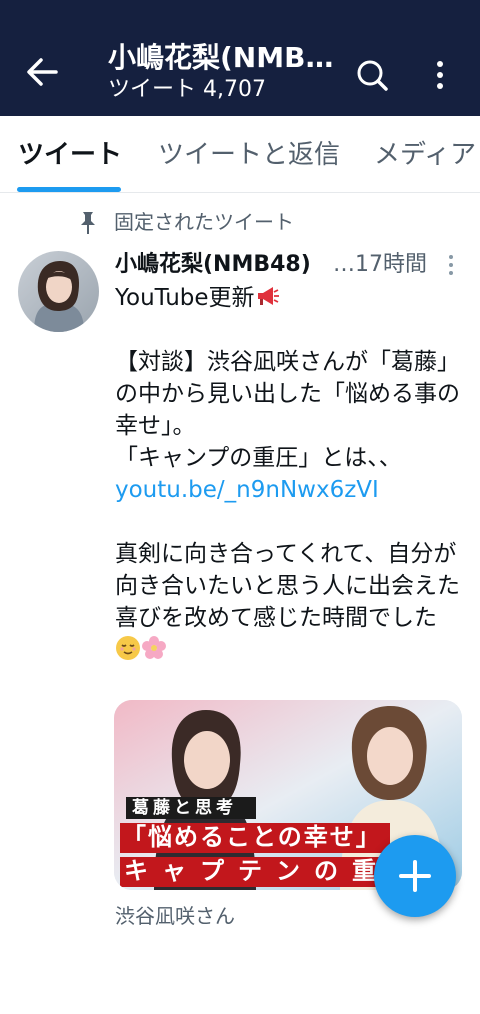 This screenshot has width=480, height=1014. I want to click on avatar-photo, so click(58, 291).